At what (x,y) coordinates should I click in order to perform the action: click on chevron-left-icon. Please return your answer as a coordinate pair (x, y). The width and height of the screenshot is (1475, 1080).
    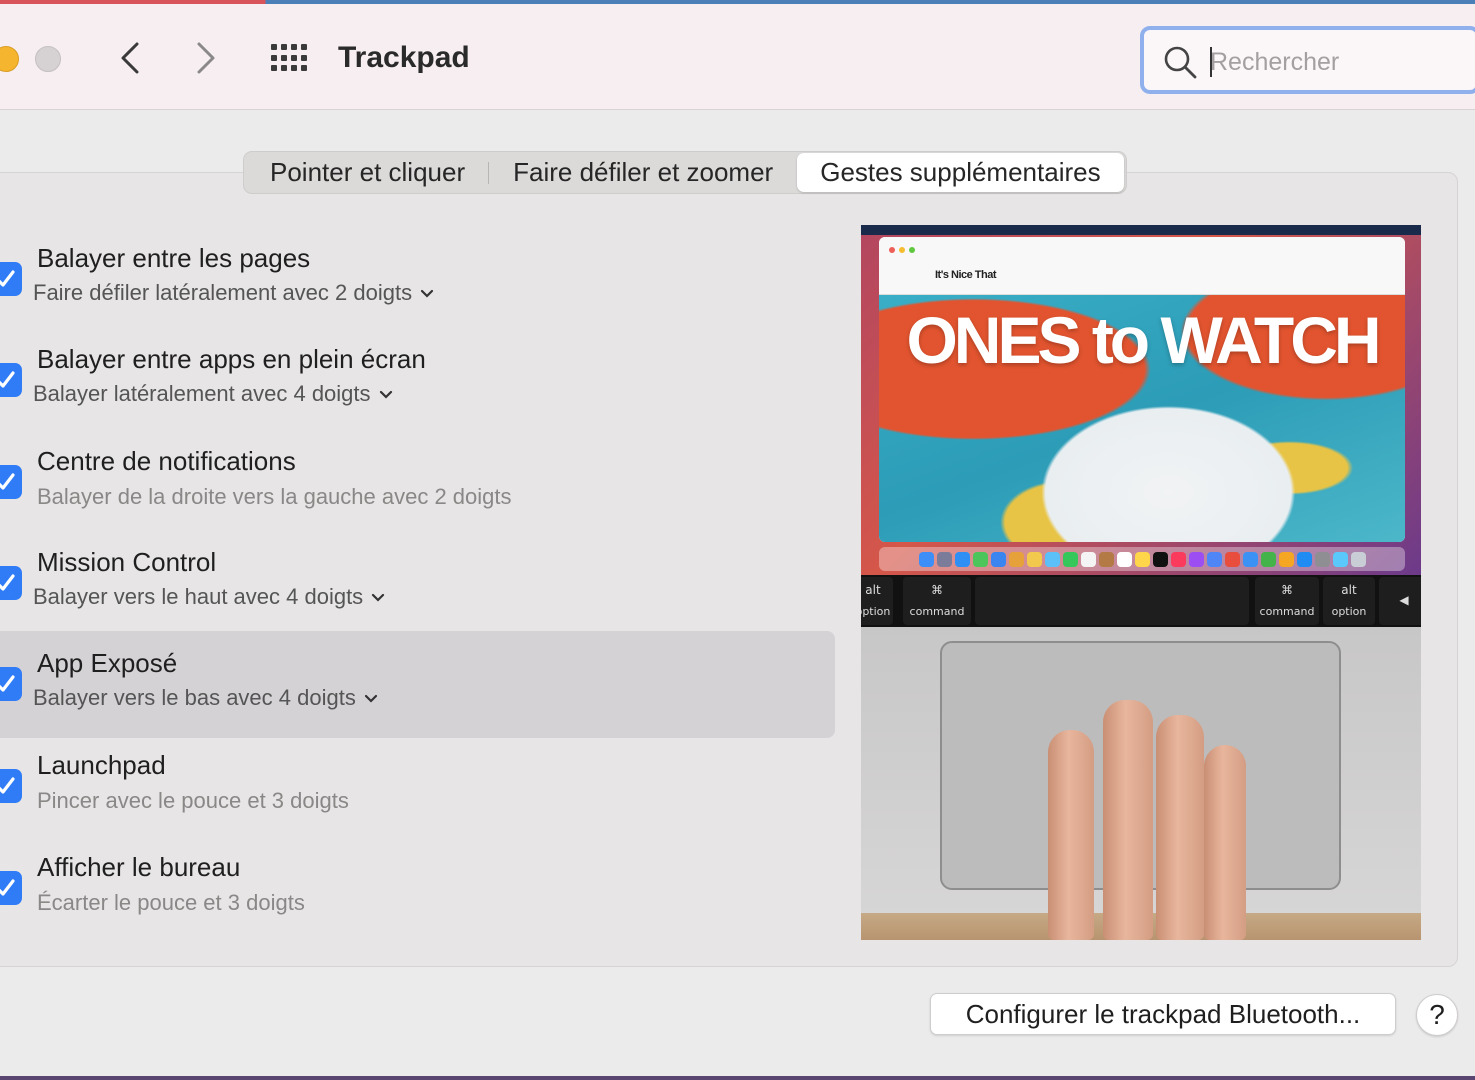
    Looking at the image, I should click on (130, 58).